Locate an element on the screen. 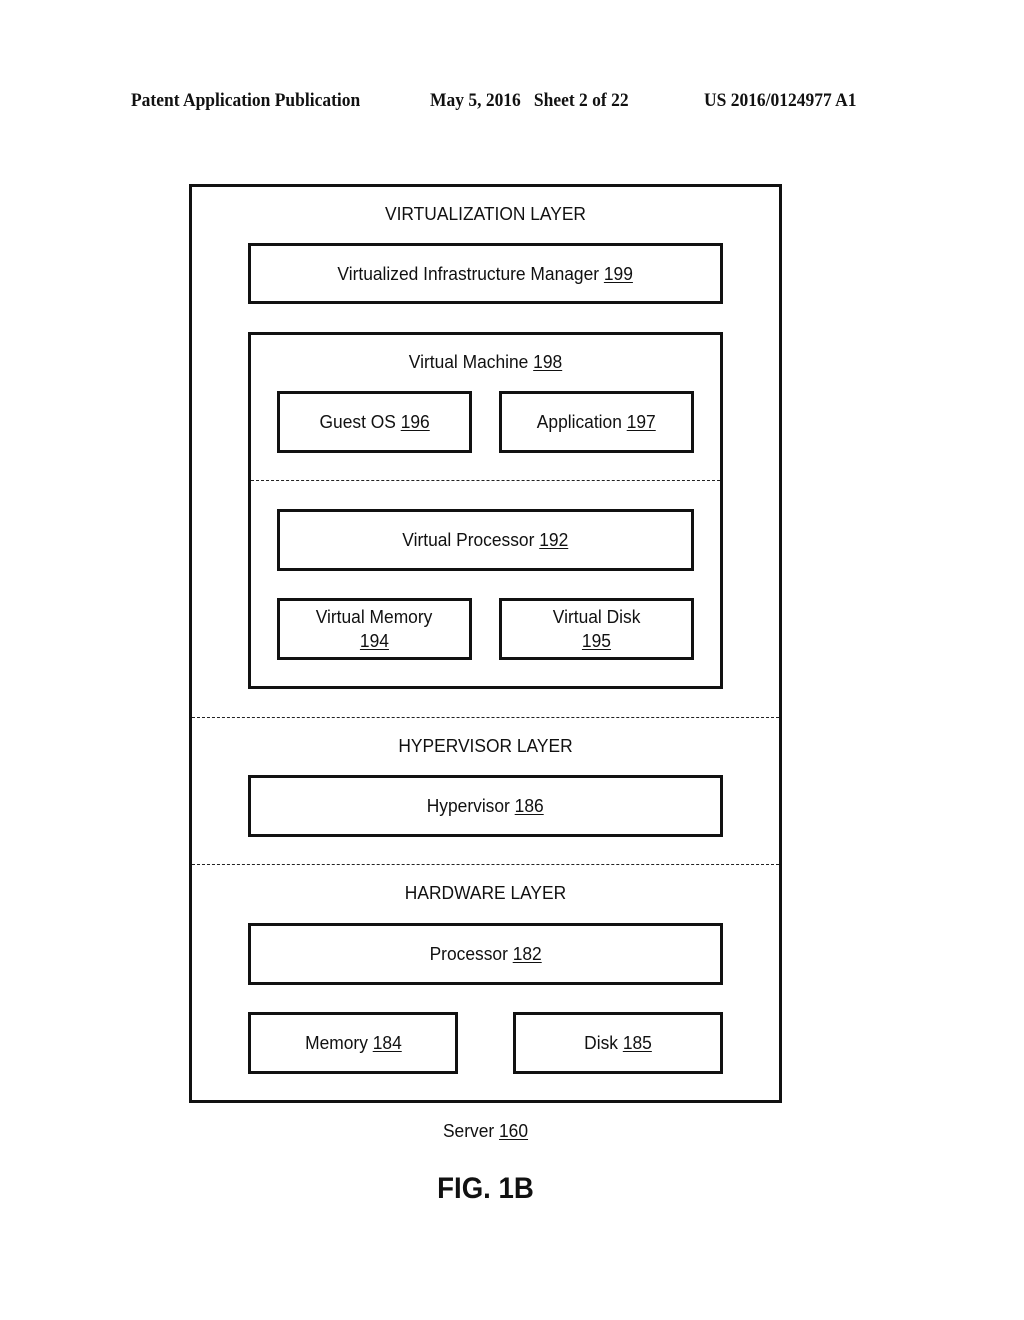  virtual-processor-name: Virtual Processor is located at coordinates (468, 539).